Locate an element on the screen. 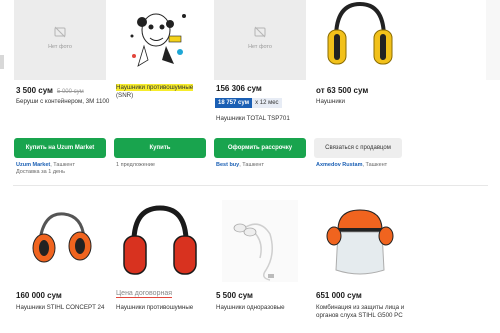  old-price: 5 000 сум is located at coordinates (70, 92).